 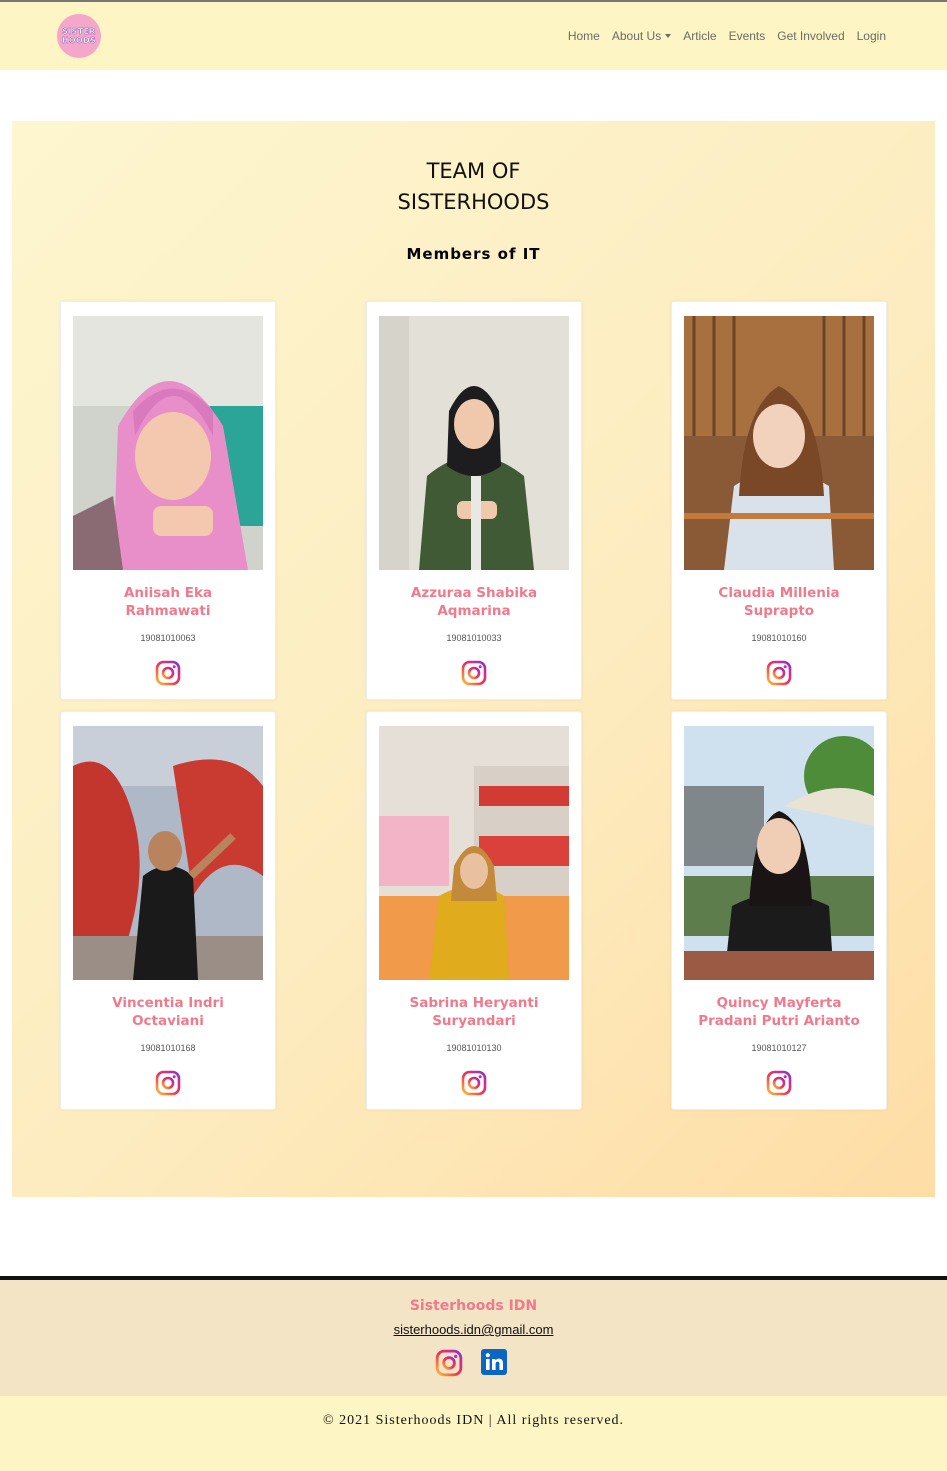 I want to click on member-name: Quincy Mayferta Pradani Putri Arianto, so click(x=779, y=1012).